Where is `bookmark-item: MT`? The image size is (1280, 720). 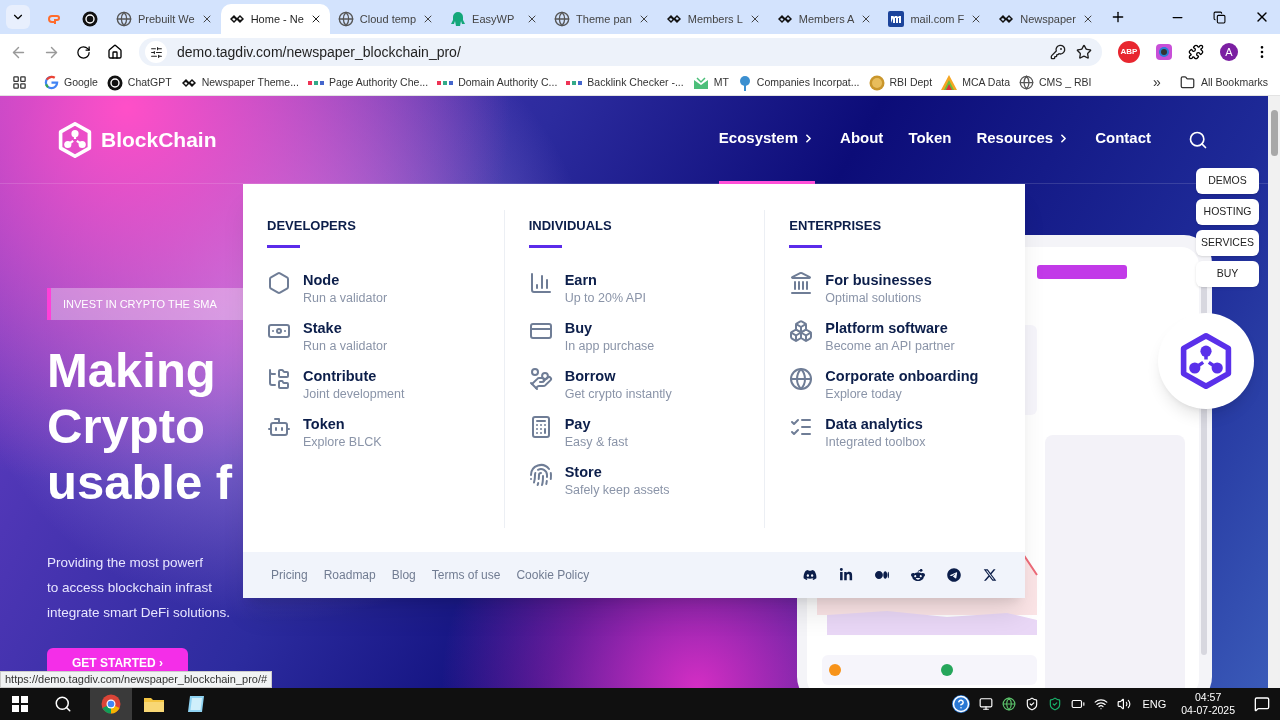
bookmark-item: MT is located at coordinates (710, 82).